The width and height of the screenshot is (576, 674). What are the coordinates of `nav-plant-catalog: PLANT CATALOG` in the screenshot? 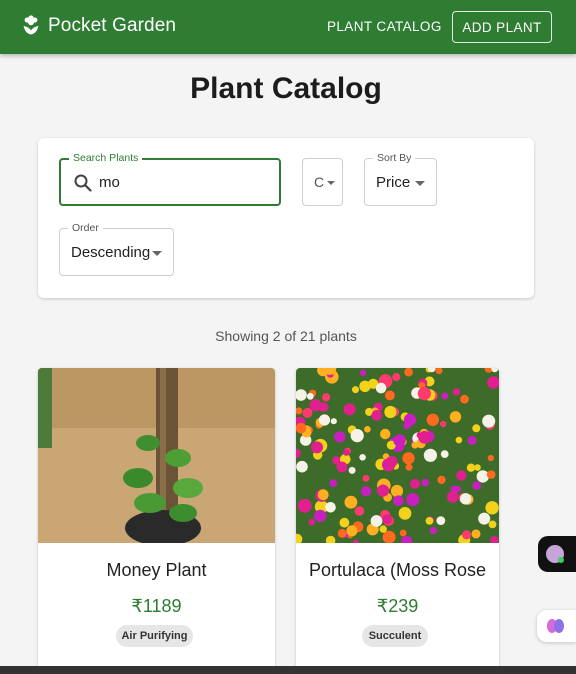 It's located at (384, 26).